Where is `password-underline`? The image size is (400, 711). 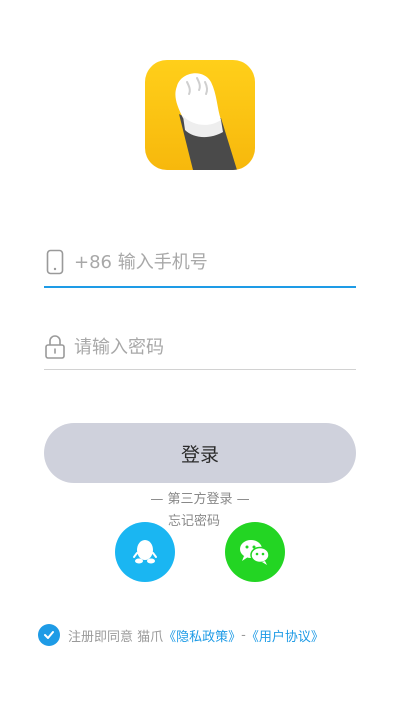
password-underline is located at coordinates (200, 369).